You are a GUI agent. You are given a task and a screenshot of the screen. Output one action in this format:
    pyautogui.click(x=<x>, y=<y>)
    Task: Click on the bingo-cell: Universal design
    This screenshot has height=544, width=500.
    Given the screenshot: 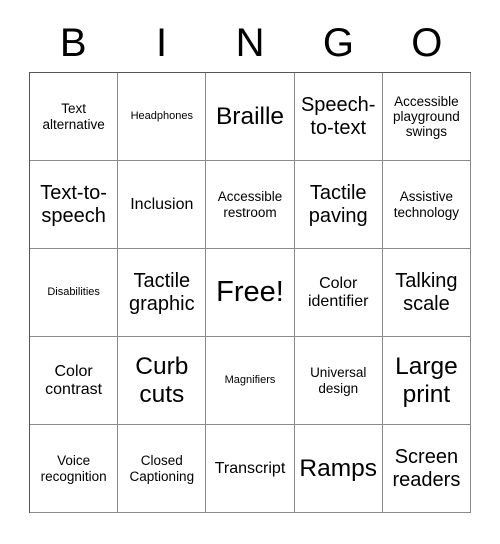 What is the action you would take?
    pyautogui.click(x=338, y=381)
    